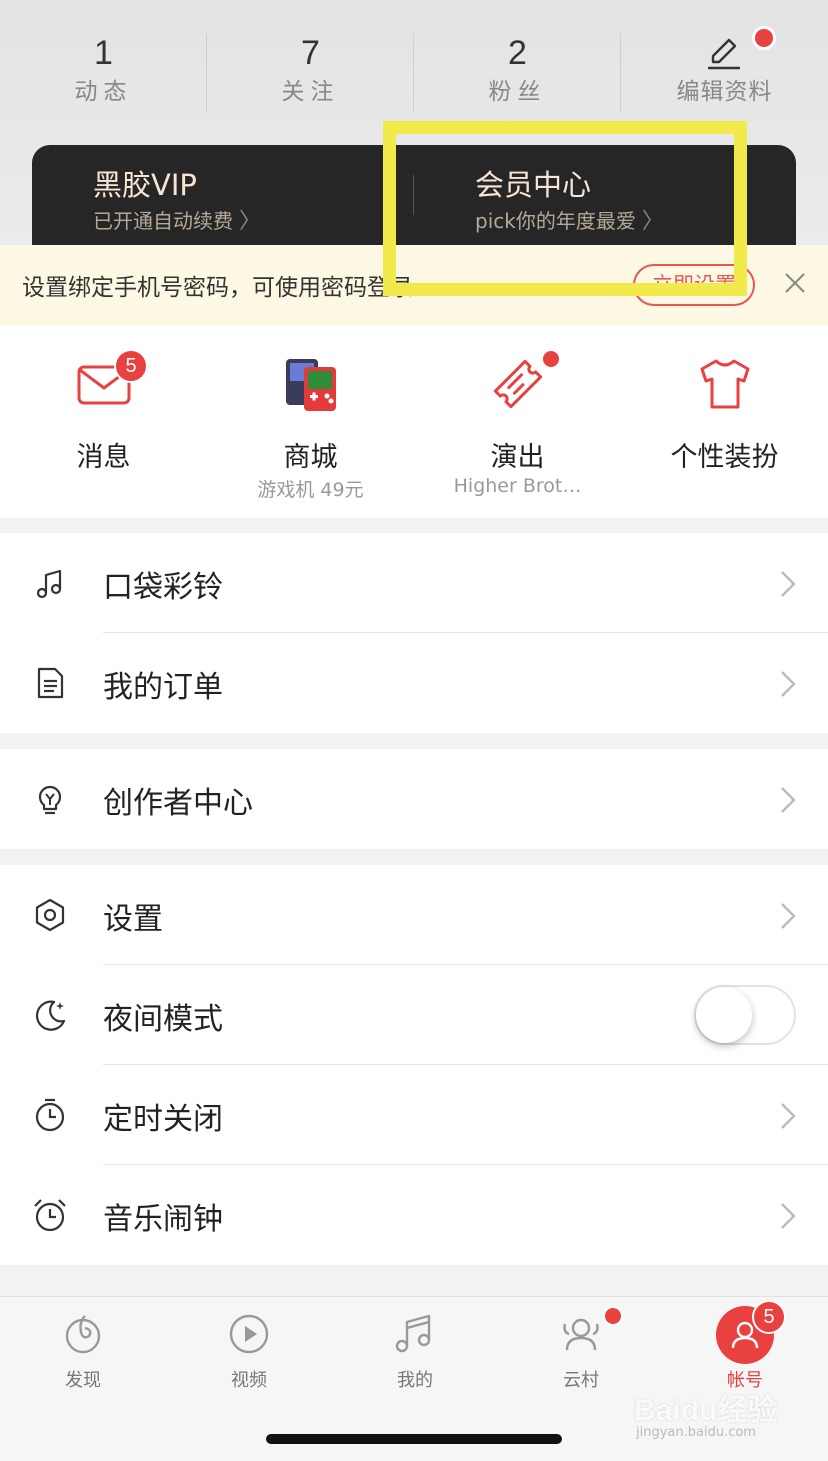 The height and width of the screenshot is (1461, 828). What do you see at coordinates (551, 359) in the screenshot?
I see `shows-dot` at bounding box center [551, 359].